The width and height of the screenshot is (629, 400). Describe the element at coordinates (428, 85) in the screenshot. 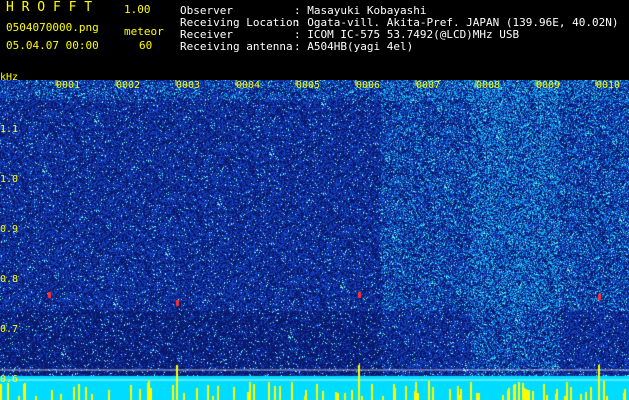

I see `x-tick-label: 0007` at that location.